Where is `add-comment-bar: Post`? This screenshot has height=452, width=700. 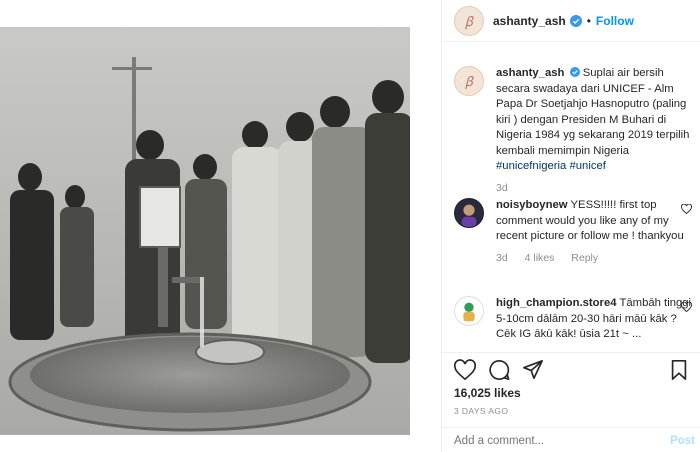
add-comment-bar: Post is located at coordinates (571, 439).